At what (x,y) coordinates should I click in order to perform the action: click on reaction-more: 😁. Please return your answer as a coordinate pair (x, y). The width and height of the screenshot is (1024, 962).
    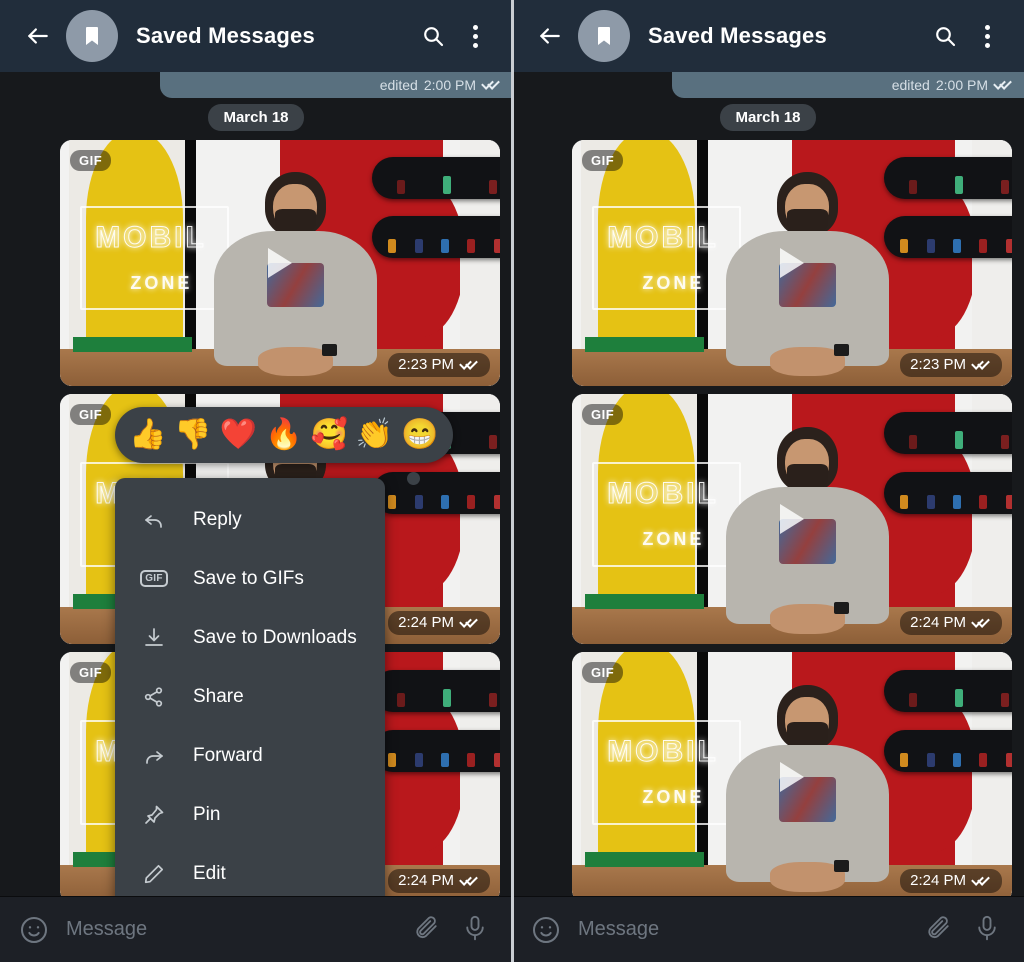
    Looking at the image, I should click on (419, 435).